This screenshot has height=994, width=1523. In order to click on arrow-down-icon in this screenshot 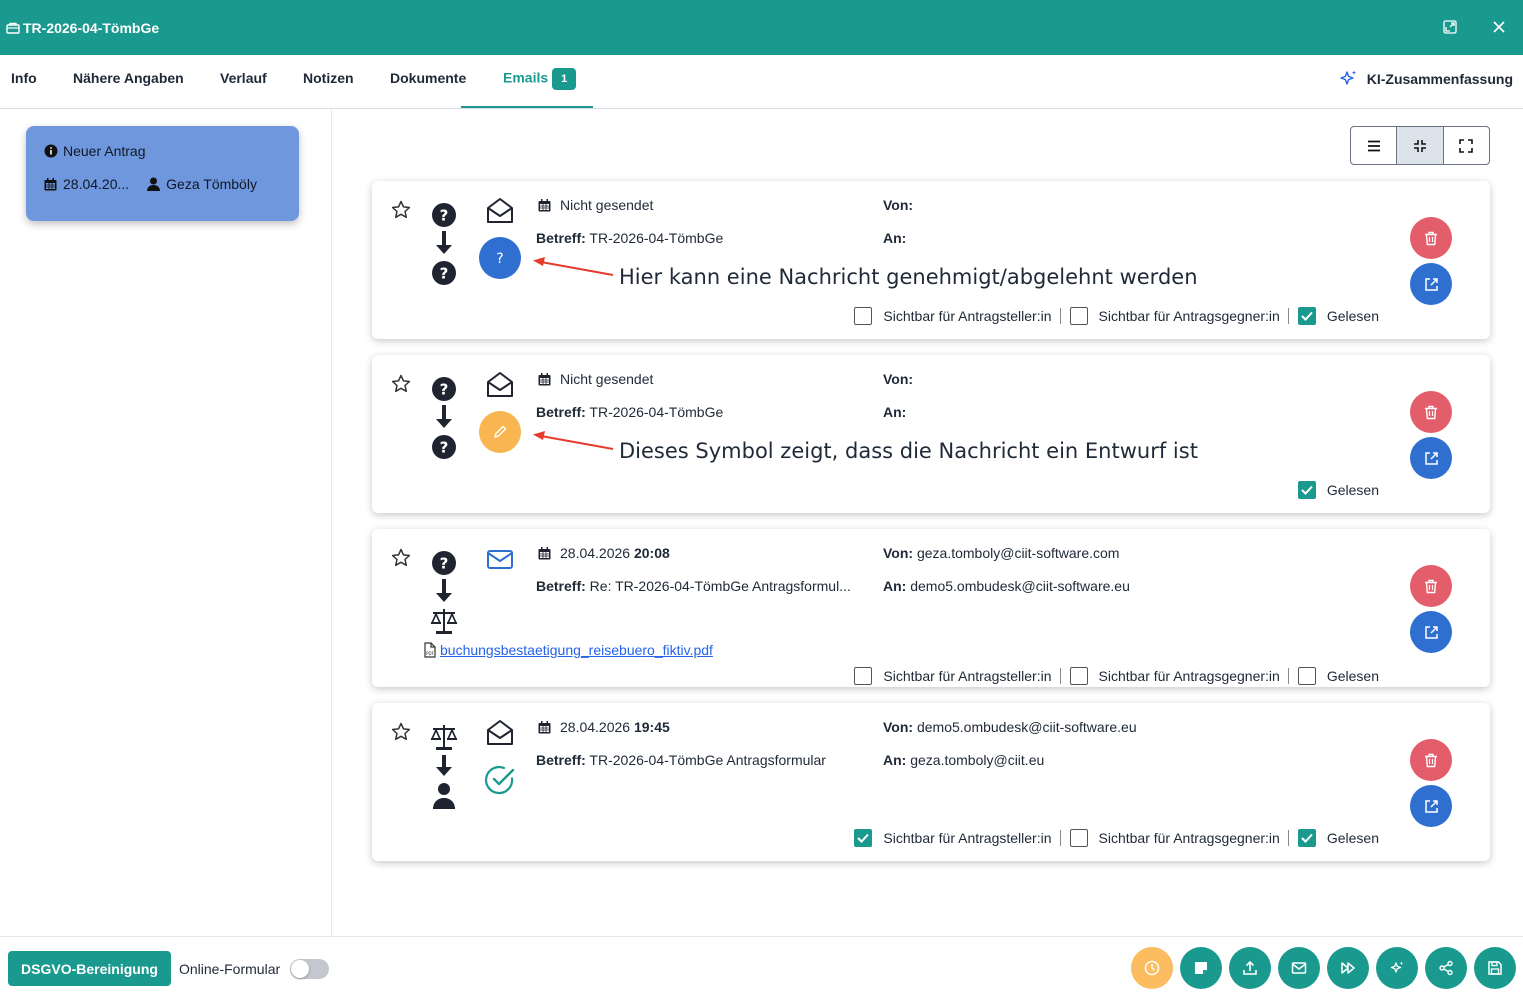, I will do `click(444, 765)`.